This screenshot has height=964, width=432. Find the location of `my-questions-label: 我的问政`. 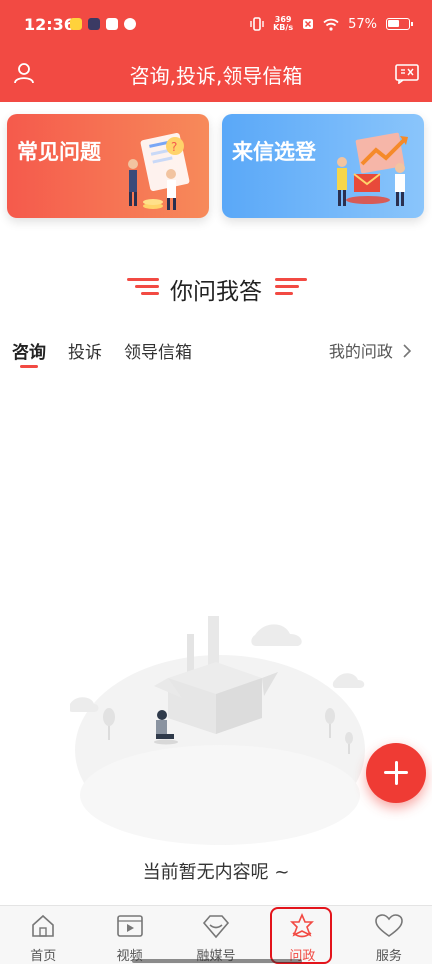

my-questions-label: 我的问政 is located at coordinates (360, 351).